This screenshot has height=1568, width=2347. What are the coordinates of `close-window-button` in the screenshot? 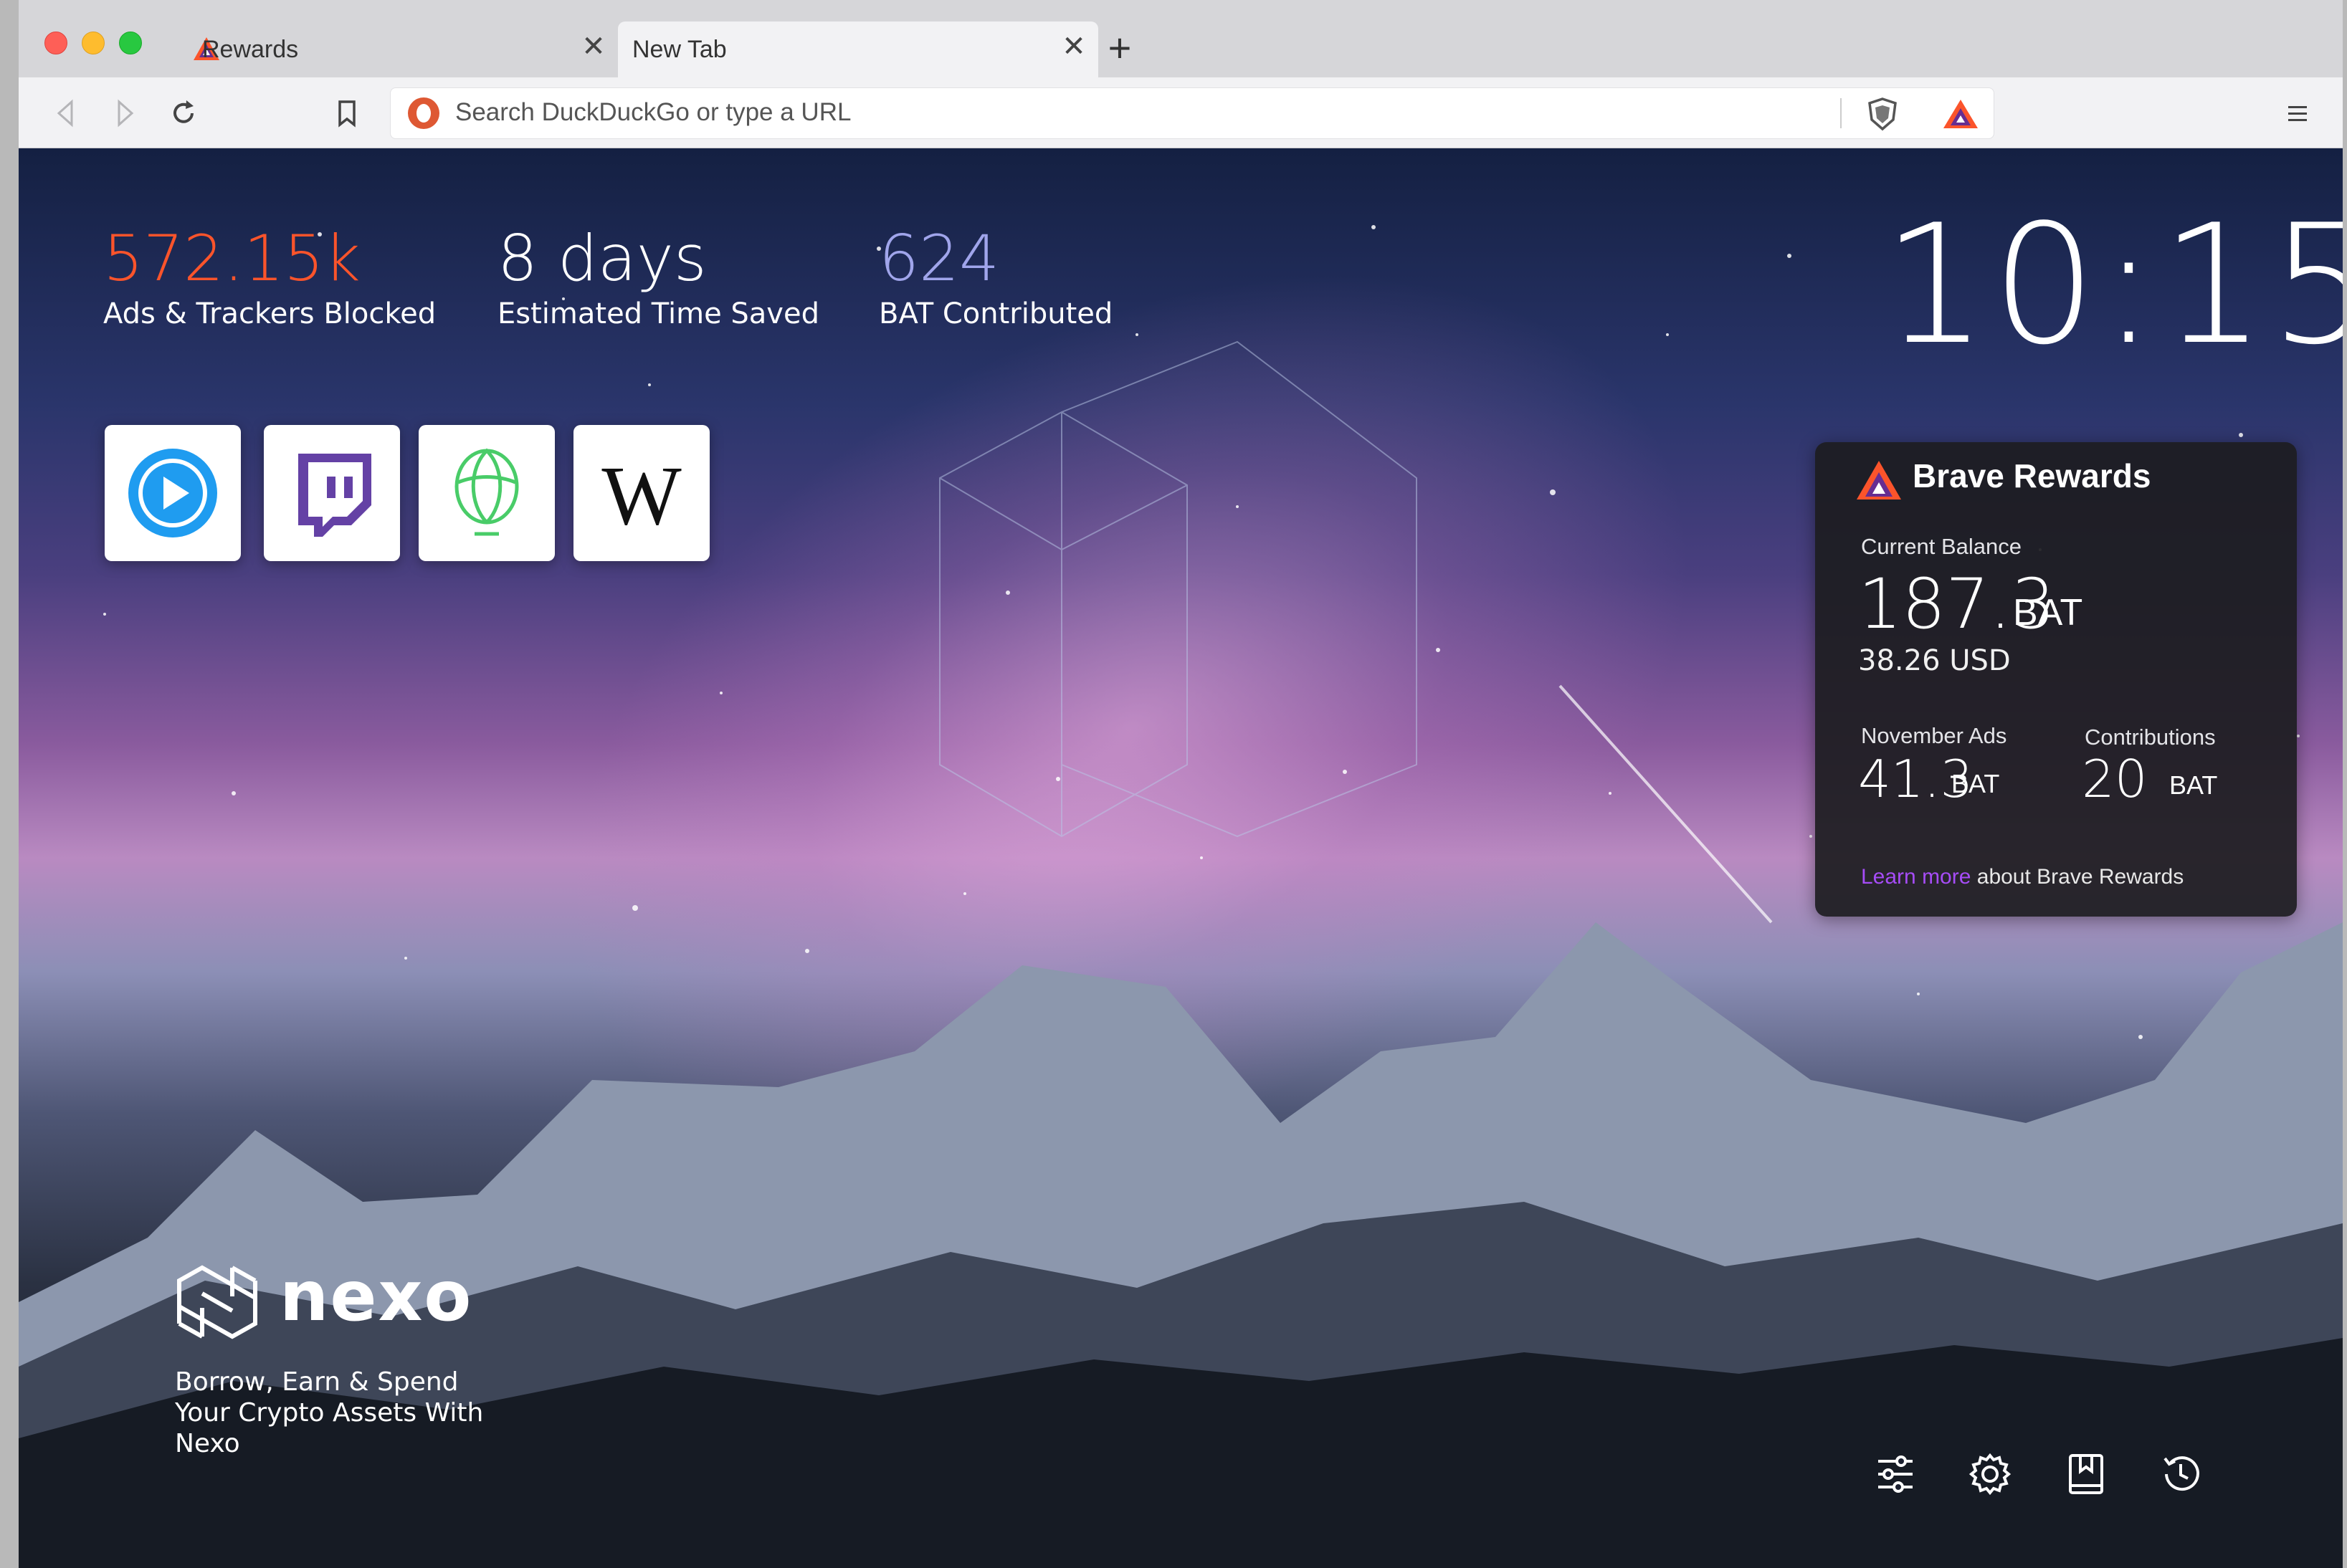 It's located at (55, 43).